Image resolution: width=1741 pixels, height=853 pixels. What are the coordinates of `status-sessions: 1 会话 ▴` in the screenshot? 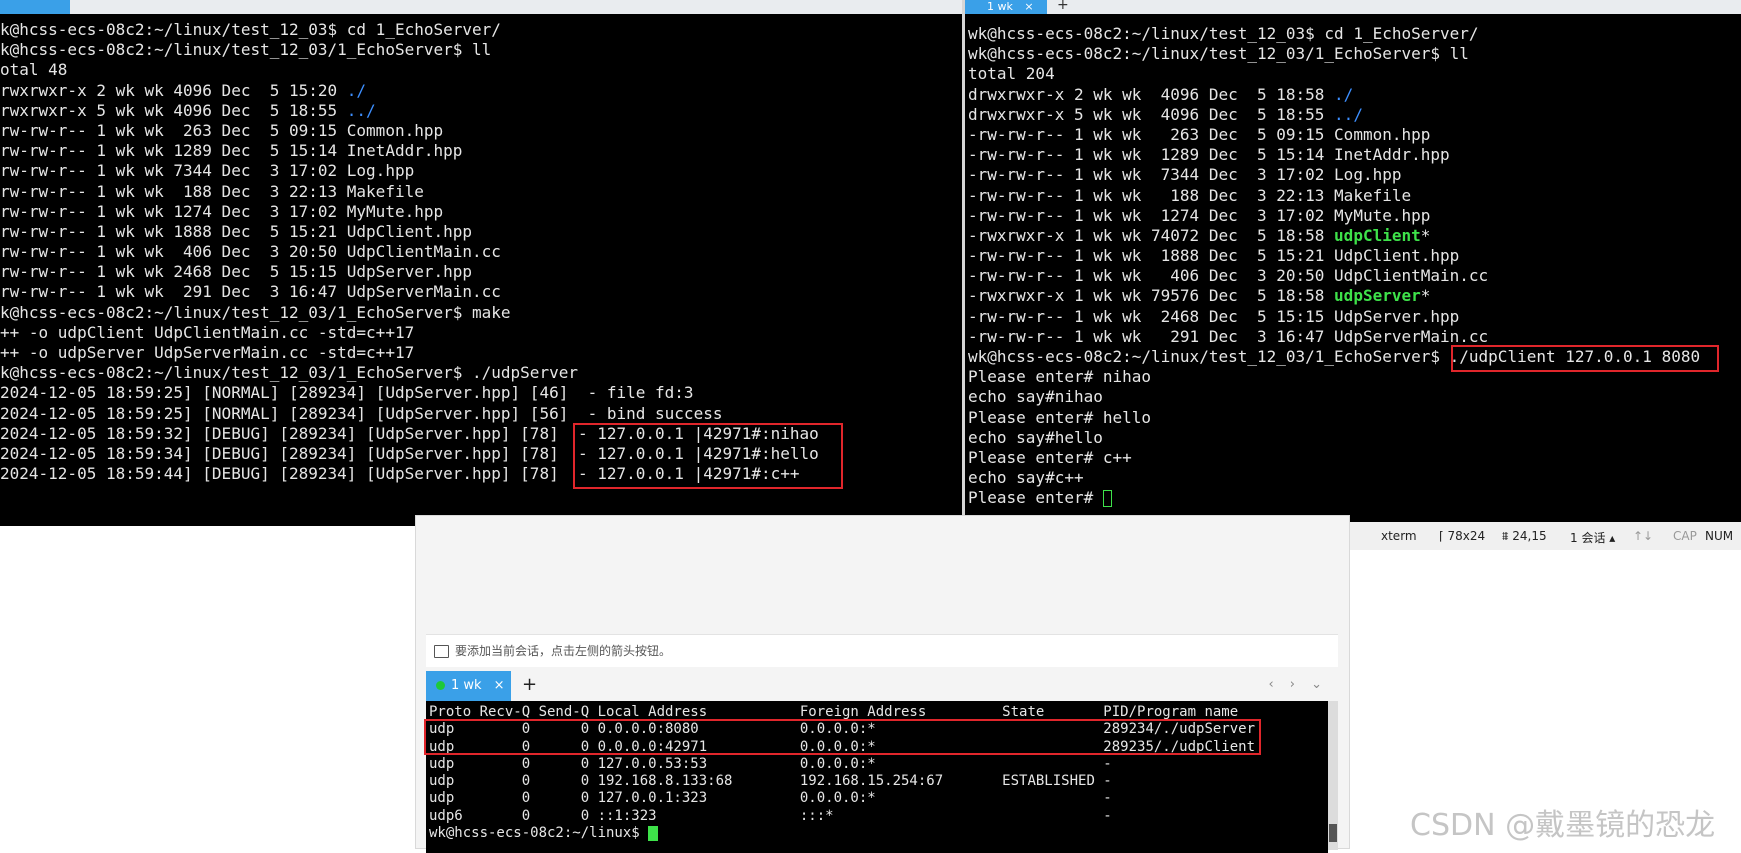 It's located at (1592, 537).